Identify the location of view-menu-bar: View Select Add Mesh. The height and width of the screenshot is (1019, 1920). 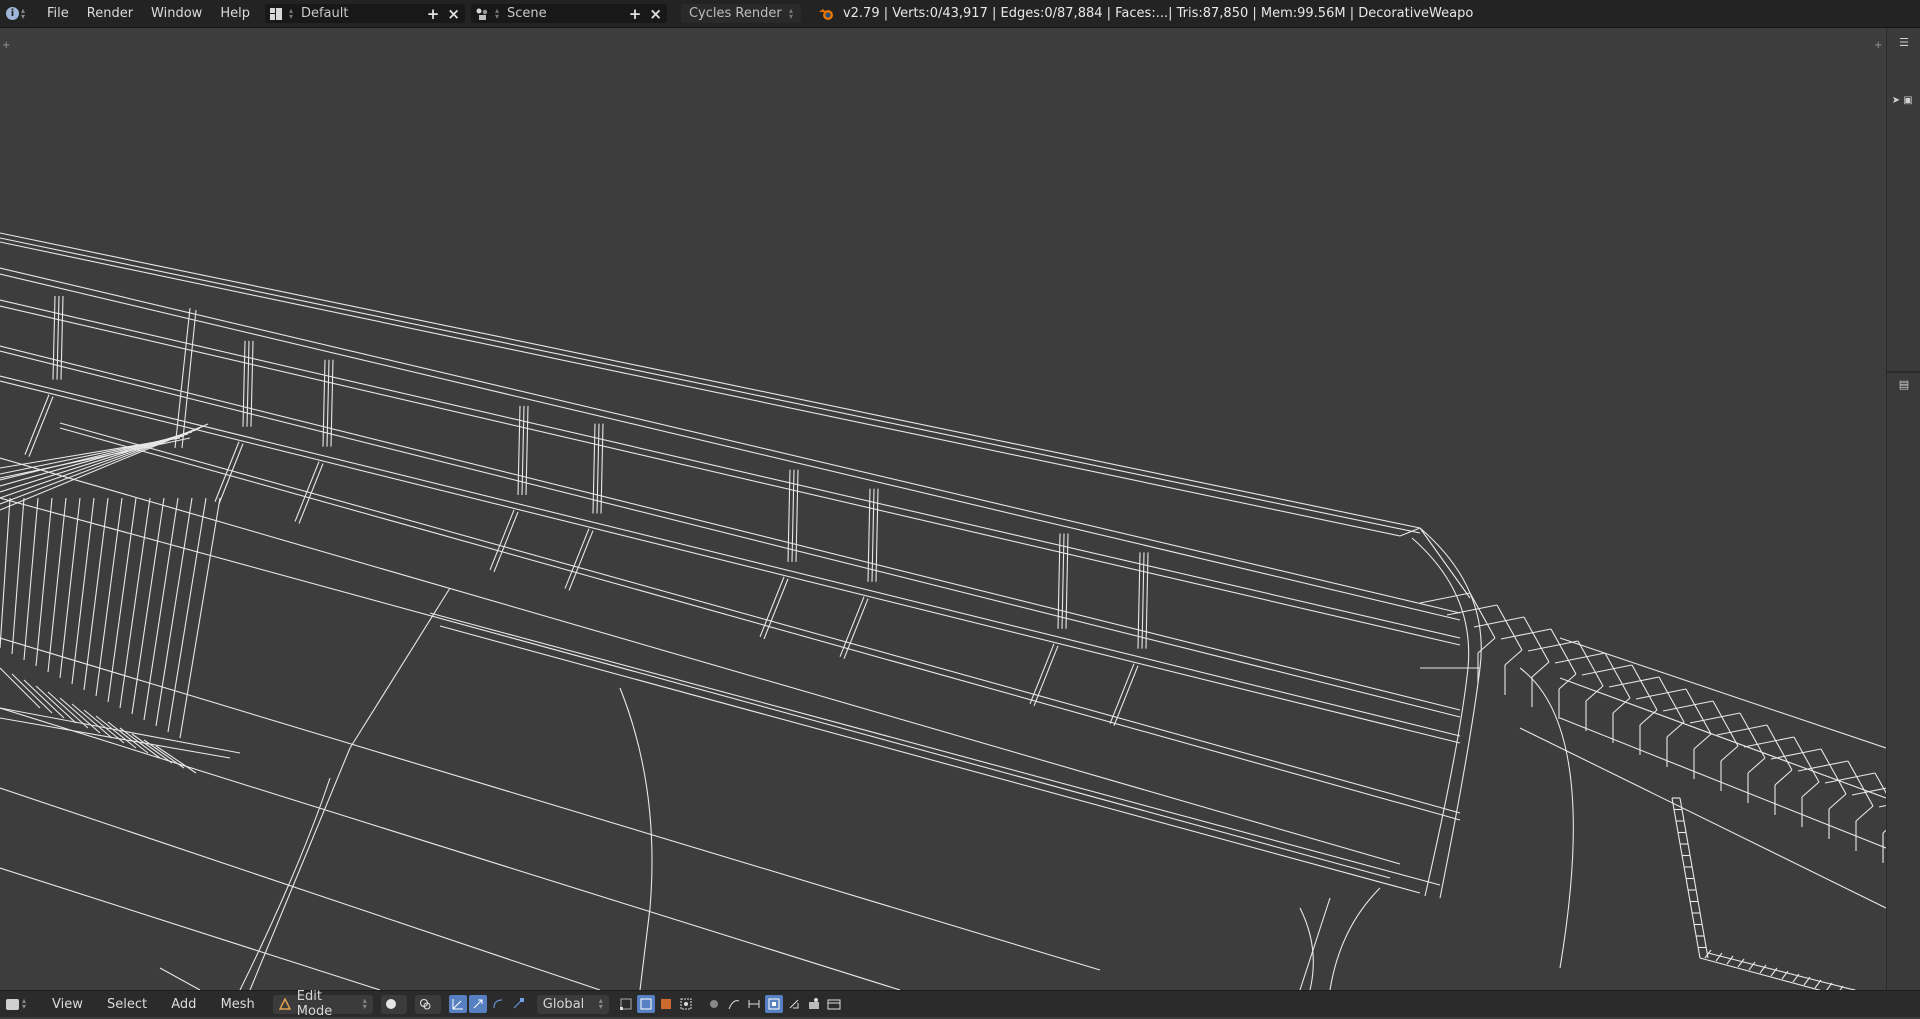
(153, 1004).